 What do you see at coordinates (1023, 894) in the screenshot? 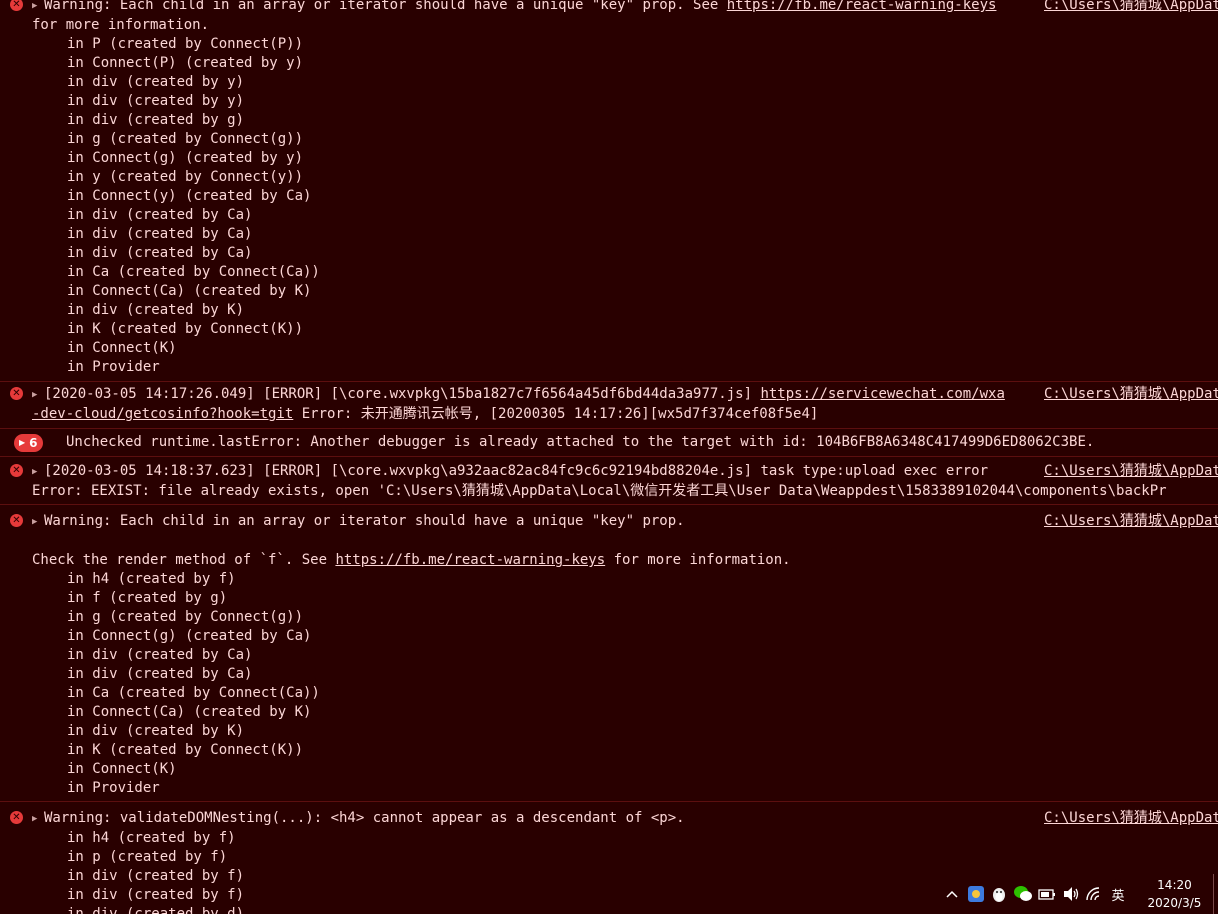
I see `wechat-icon` at bounding box center [1023, 894].